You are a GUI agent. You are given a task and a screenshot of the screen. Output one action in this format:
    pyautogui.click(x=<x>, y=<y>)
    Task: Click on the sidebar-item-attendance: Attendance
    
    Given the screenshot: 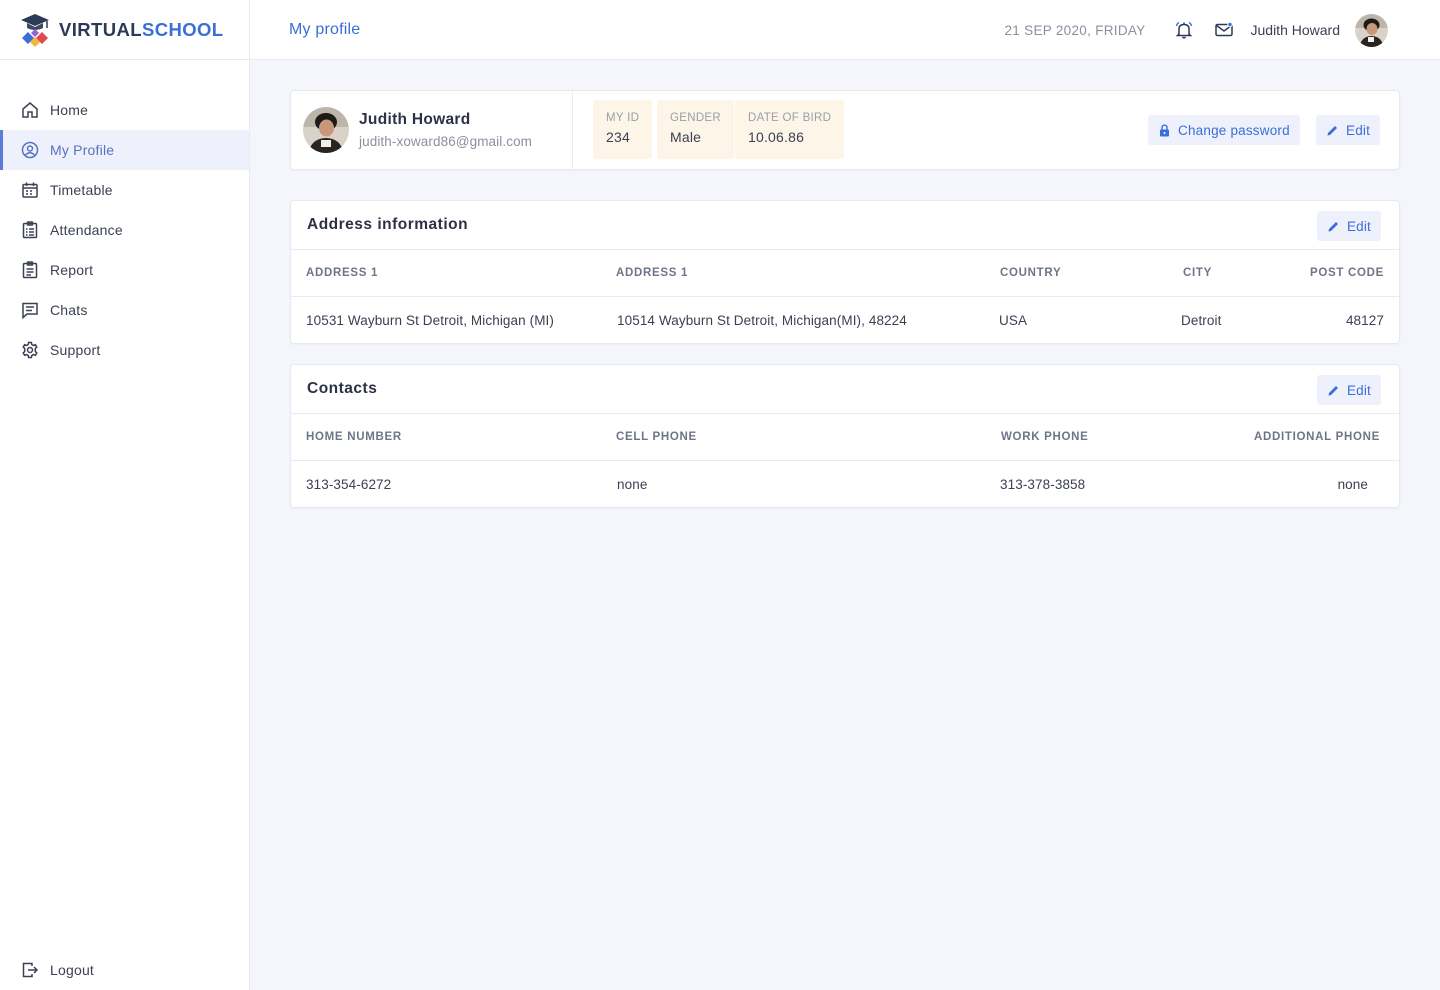 What is the action you would take?
    pyautogui.click(x=124, y=230)
    